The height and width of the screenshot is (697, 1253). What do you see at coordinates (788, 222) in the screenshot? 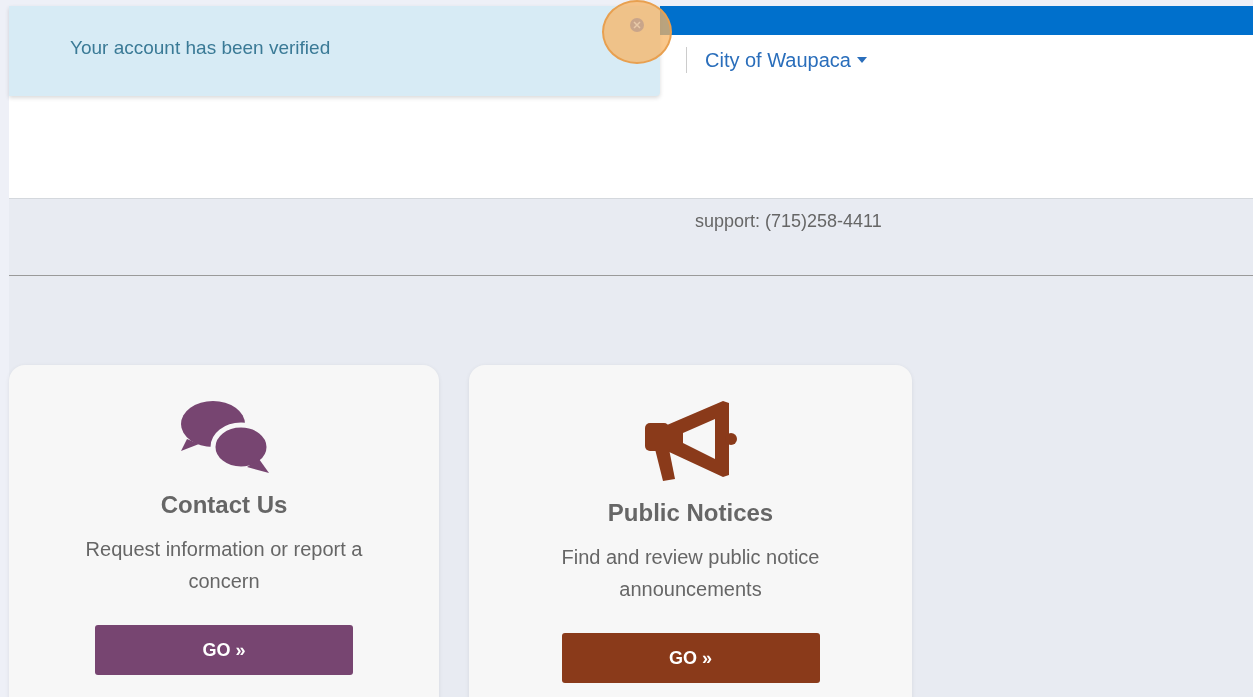
I see `support-phone: support: (715)258-4411` at bounding box center [788, 222].